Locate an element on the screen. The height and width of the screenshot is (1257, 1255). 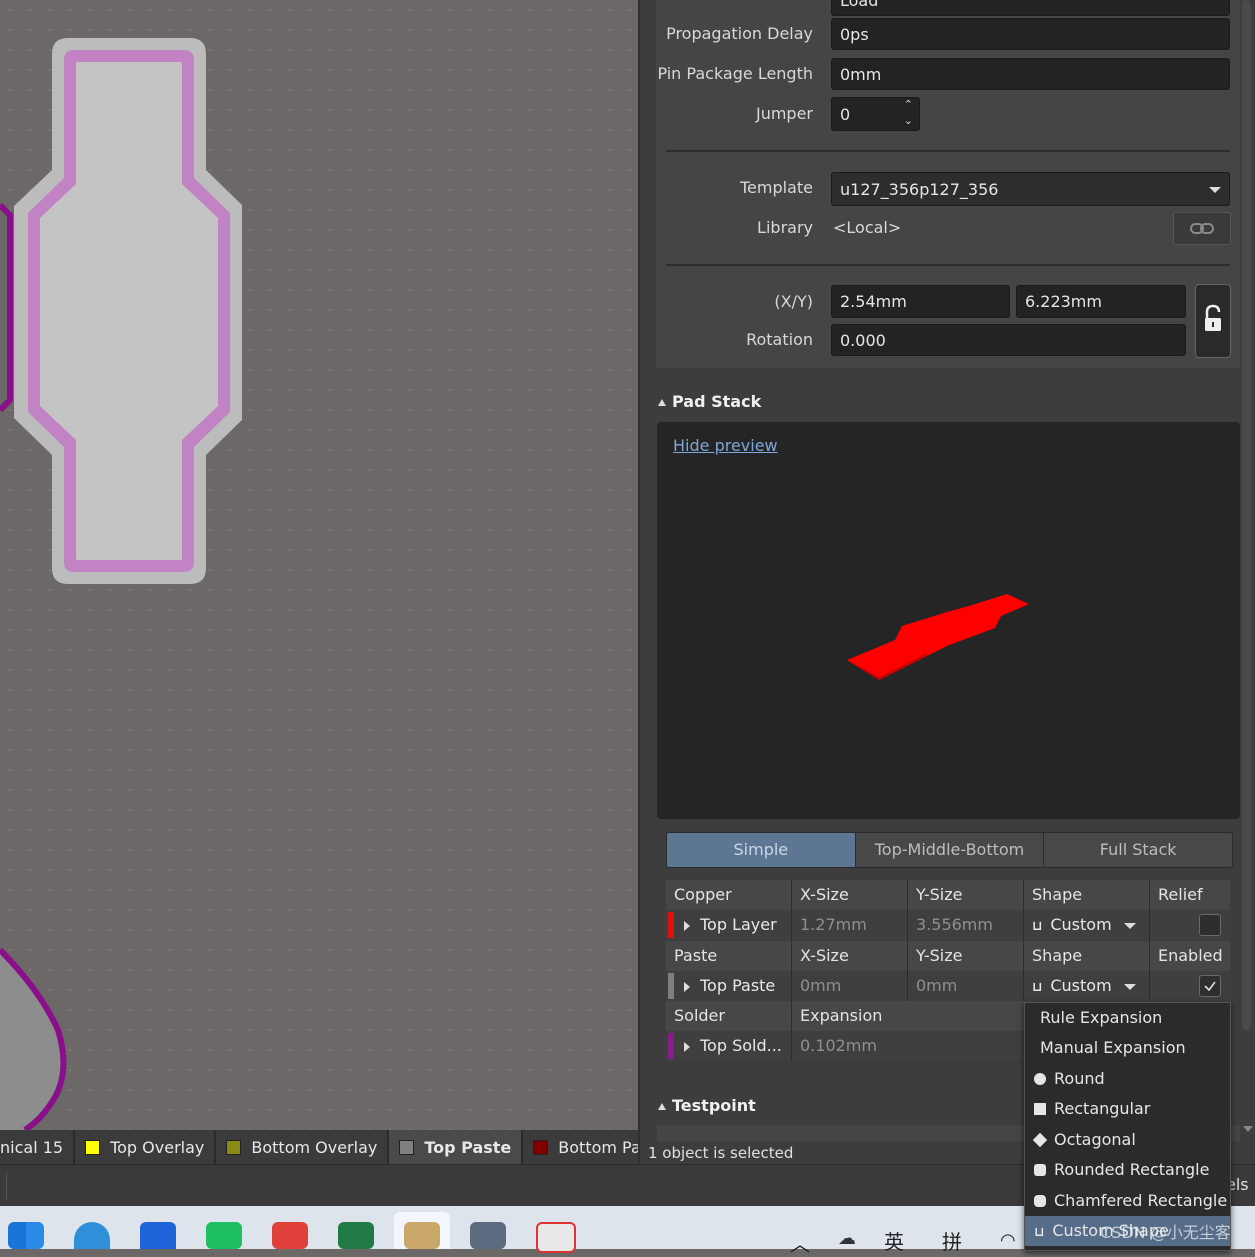
x-input: 2.54mm is located at coordinates (920, 301).